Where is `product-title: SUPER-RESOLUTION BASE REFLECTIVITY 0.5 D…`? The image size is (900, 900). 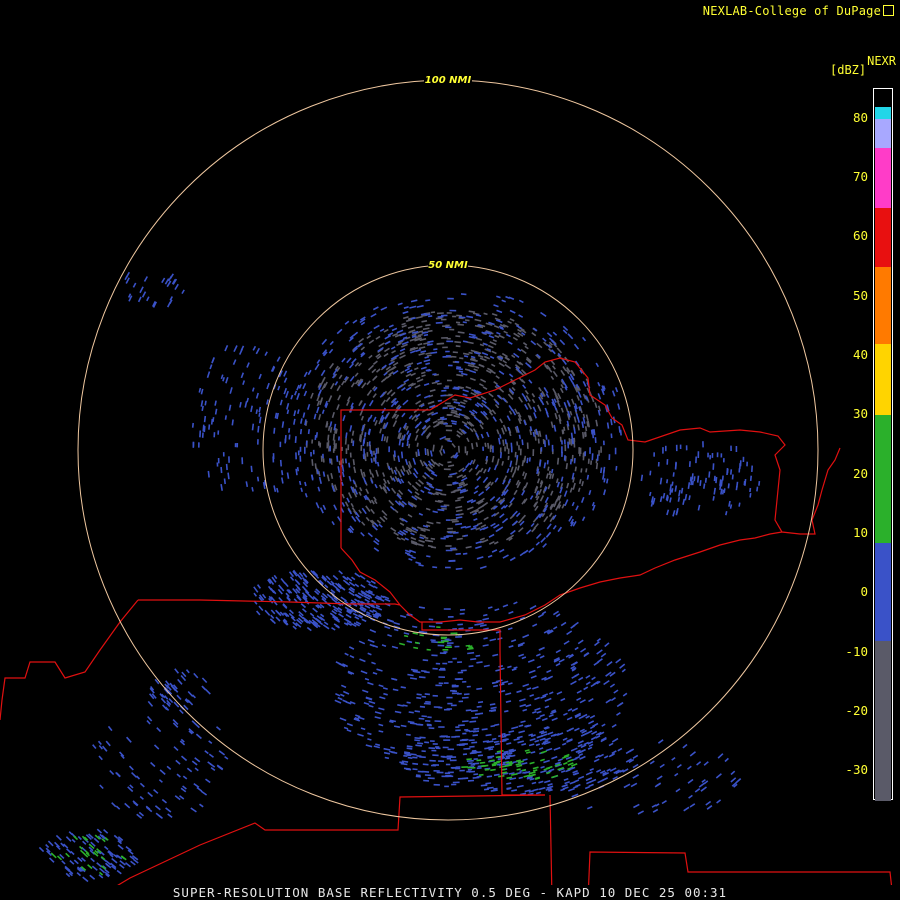
product-title: SUPER-RESOLUTION BASE REFLECTIVITY 0.5 D… is located at coordinates (450, 892).